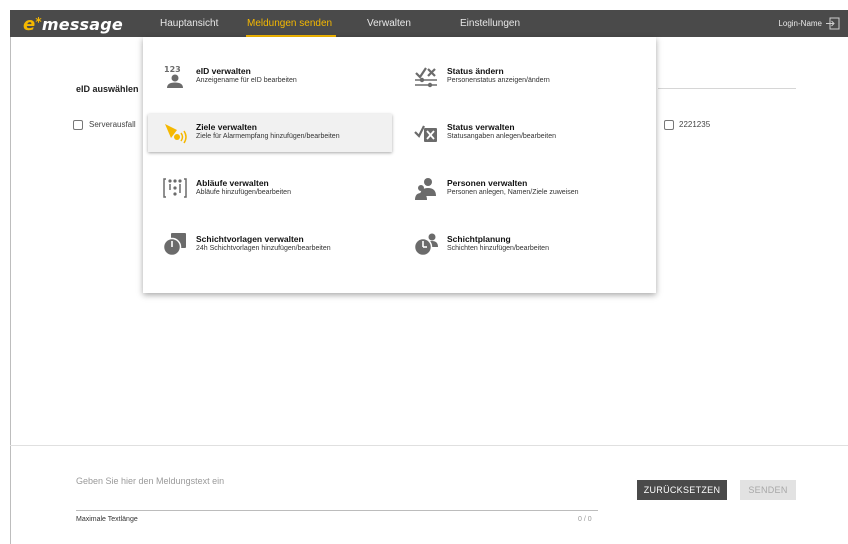 The height and width of the screenshot is (544, 848). Describe the element at coordinates (425, 133) in the screenshot. I see `status-manage-icon` at that location.